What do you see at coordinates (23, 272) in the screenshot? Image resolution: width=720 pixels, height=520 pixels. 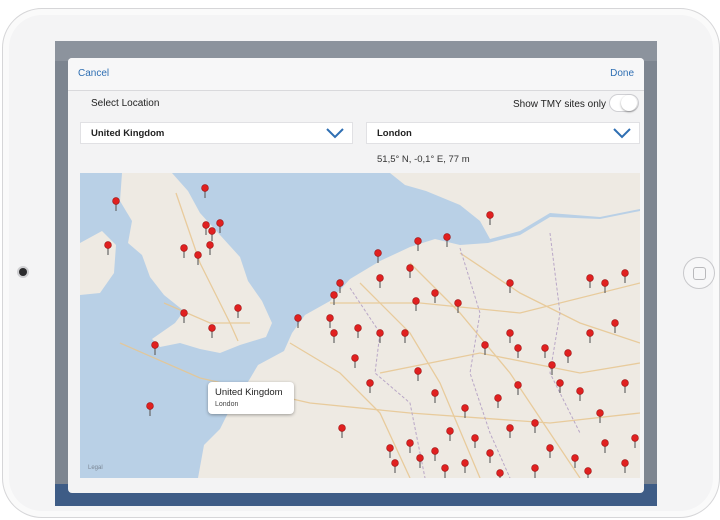 I see `camera-icon` at bounding box center [23, 272].